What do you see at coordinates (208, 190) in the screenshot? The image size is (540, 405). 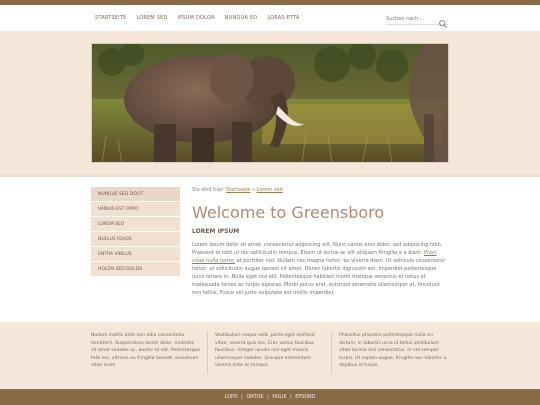 I see `breadcrumb-prefix: Sie sind hier:` at bounding box center [208, 190].